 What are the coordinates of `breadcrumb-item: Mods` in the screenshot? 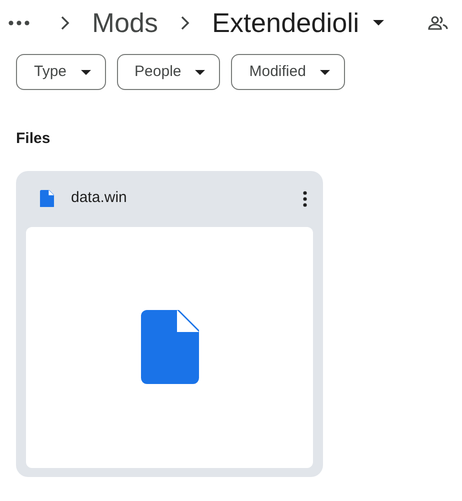 It's located at (125, 23).